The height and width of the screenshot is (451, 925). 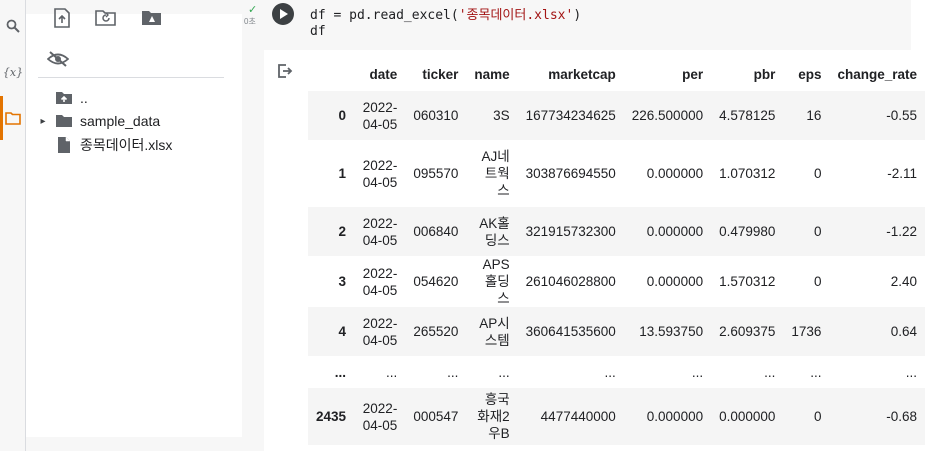 I want to click on run-cell-button, so click(x=283, y=14).